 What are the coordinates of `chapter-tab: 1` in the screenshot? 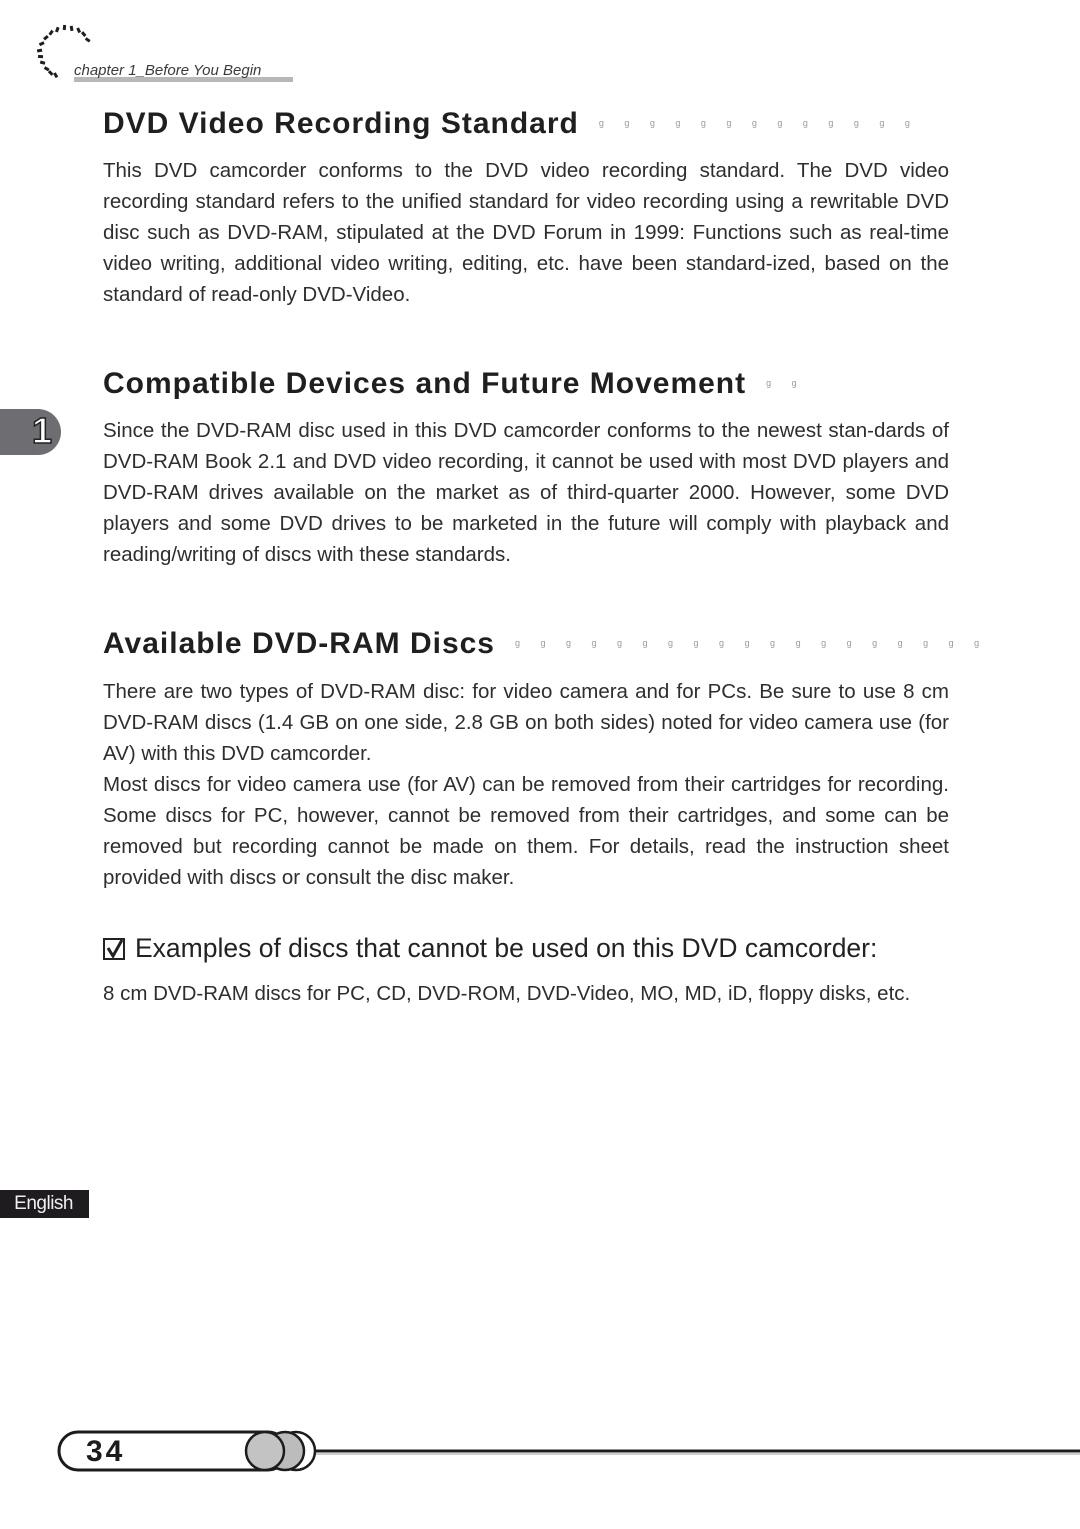 It's located at (30, 432).